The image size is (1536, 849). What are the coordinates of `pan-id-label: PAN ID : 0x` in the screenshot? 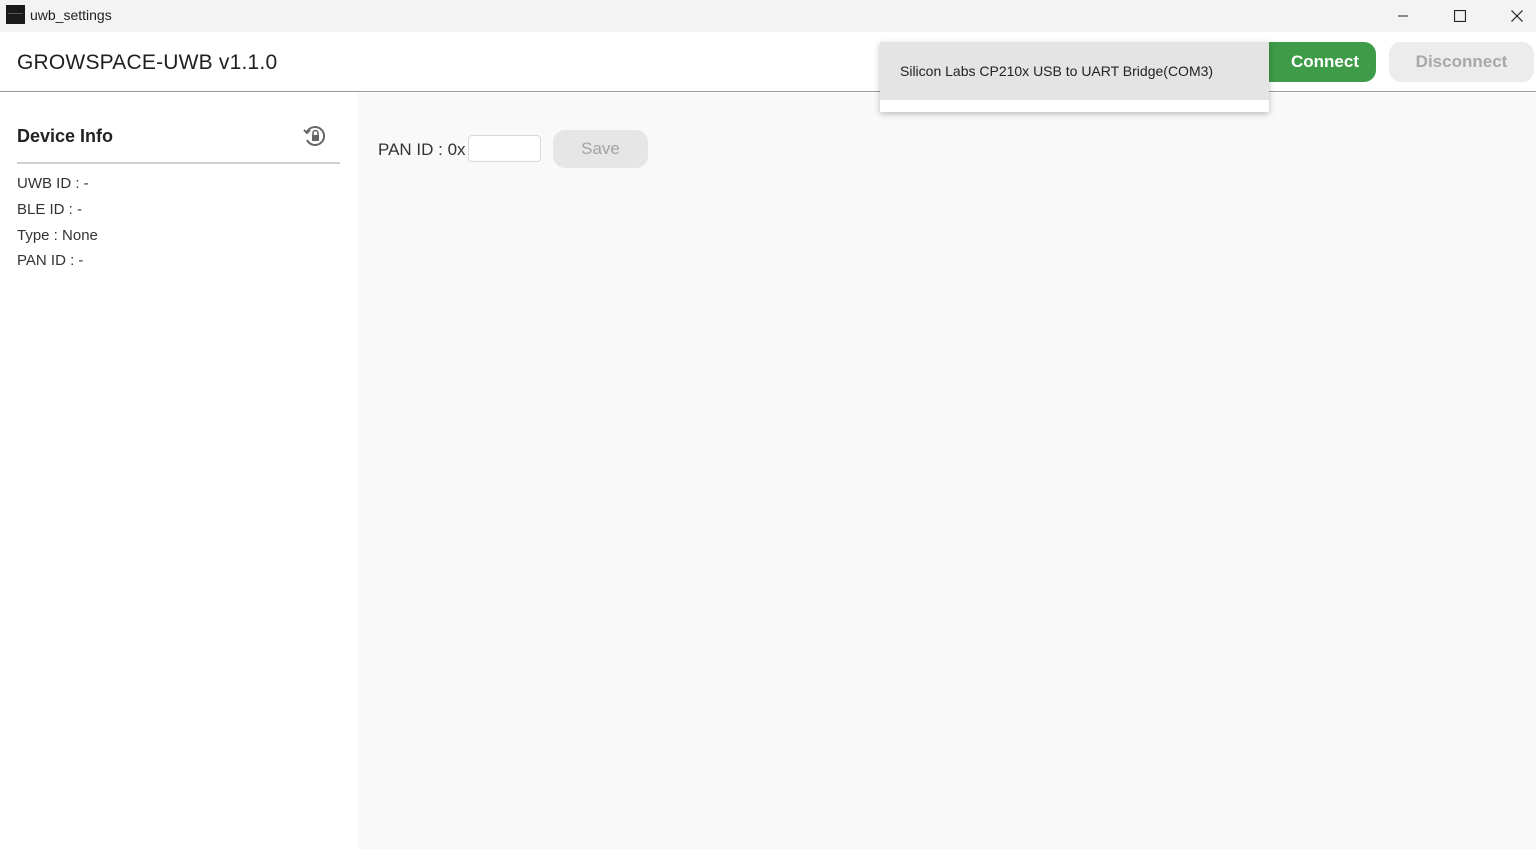 It's located at (422, 149).